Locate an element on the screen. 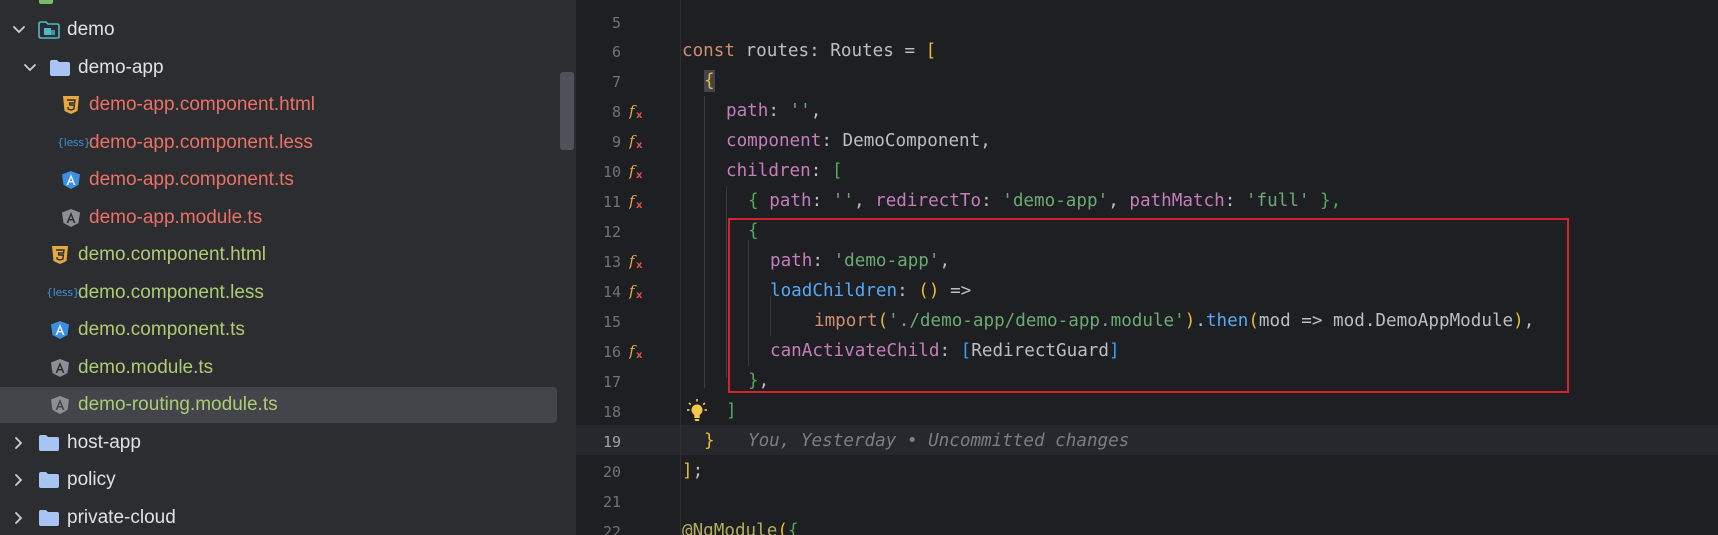 The image size is (1718, 535). code-line-10: 10 f x children: [ is located at coordinates (1147, 171).